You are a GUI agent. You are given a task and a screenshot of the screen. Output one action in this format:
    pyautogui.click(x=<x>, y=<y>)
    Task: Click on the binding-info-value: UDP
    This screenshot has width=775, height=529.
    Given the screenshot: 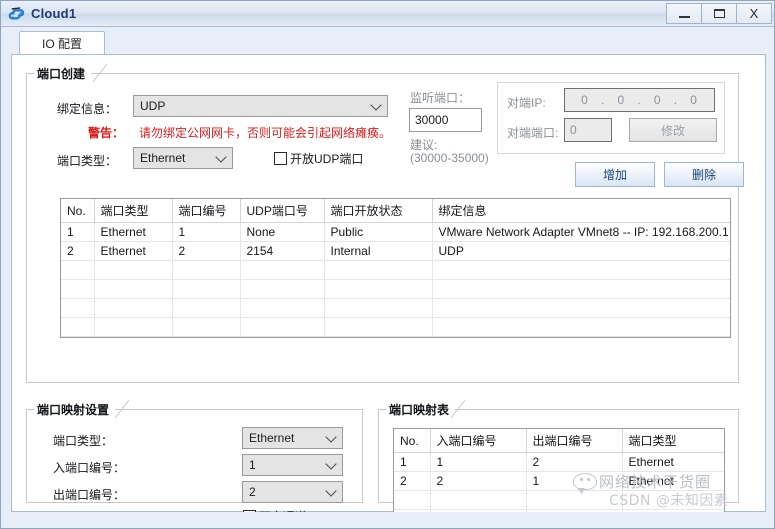 What is the action you would take?
    pyautogui.click(x=153, y=106)
    